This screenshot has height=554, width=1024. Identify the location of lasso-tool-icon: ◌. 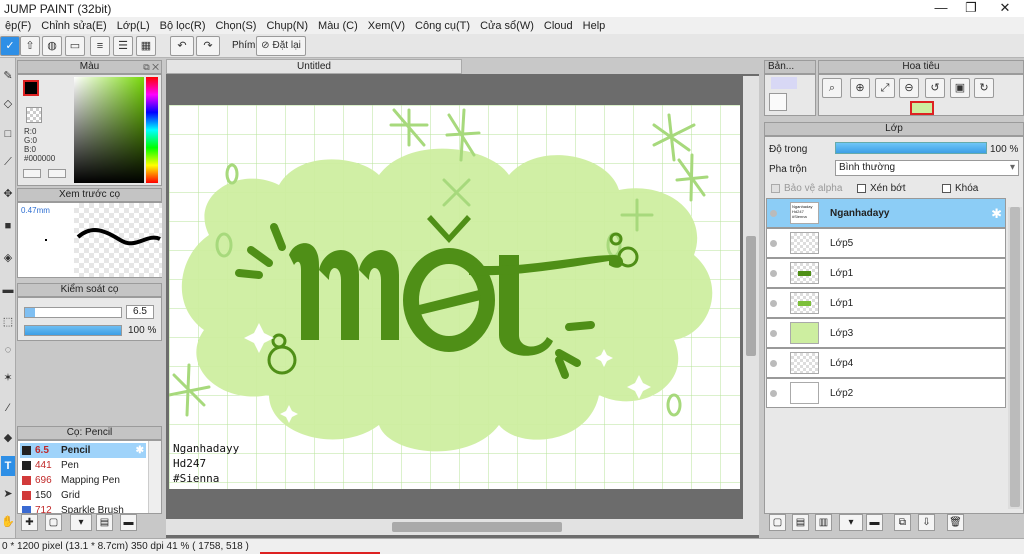
(8, 350).